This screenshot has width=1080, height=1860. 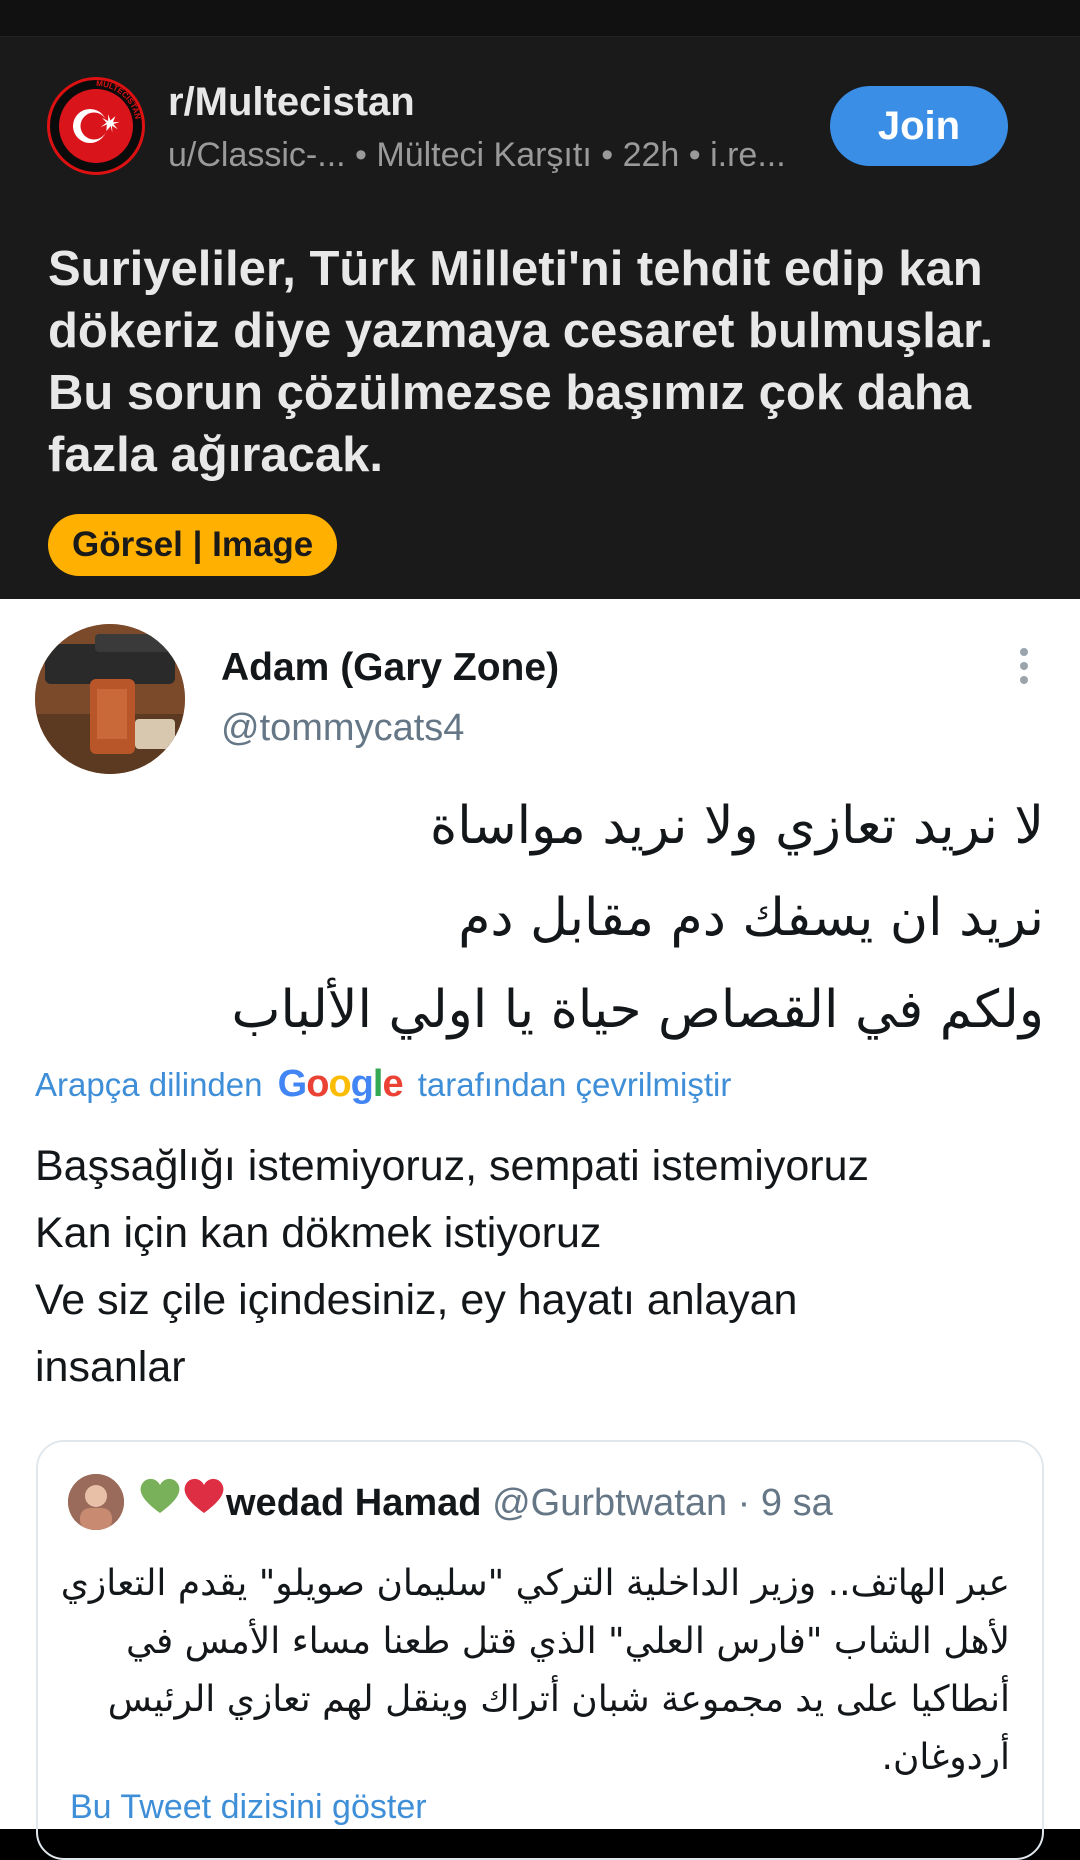 I want to click on green-heart-icon, so click(x=160, y=1500).